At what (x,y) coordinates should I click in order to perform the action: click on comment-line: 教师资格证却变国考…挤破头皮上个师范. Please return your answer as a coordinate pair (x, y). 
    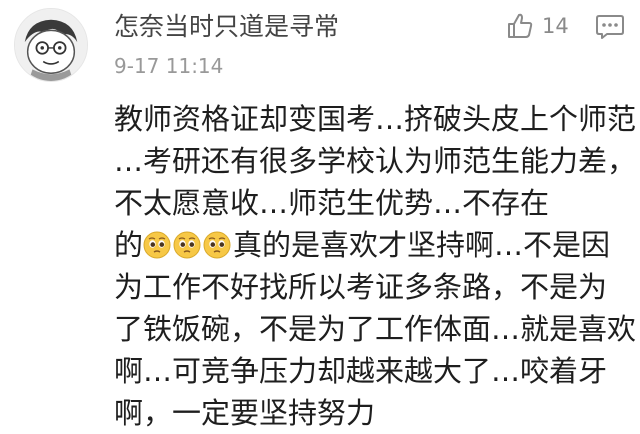
    Looking at the image, I should click on (375, 119).